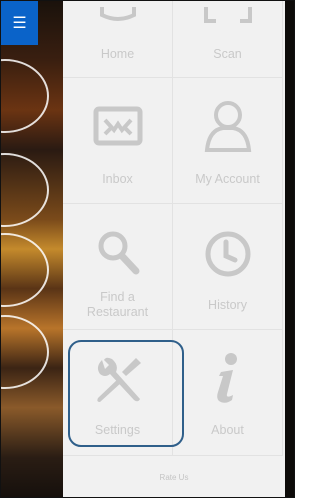 The image size is (320, 498). I want to click on inbox-icon, so click(117, 126).